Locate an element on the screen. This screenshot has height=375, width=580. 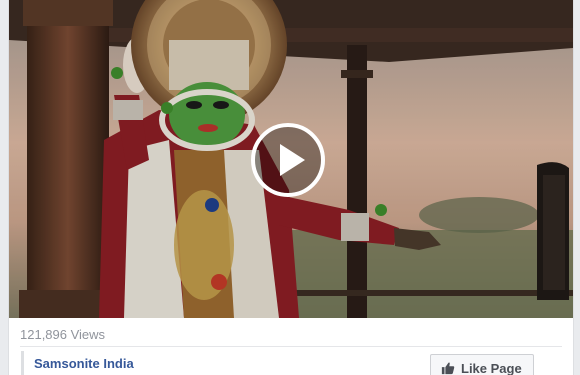
play-button is located at coordinates (288, 160).